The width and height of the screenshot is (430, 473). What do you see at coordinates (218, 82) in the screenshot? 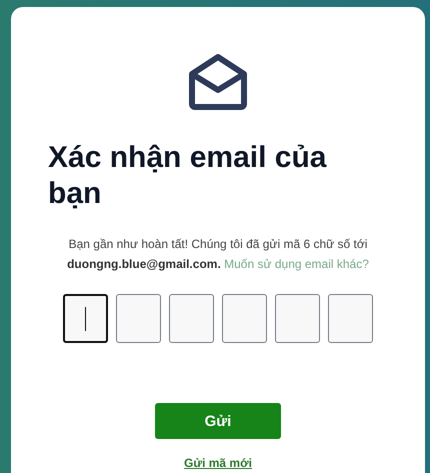
I see `envelope-icon` at bounding box center [218, 82].